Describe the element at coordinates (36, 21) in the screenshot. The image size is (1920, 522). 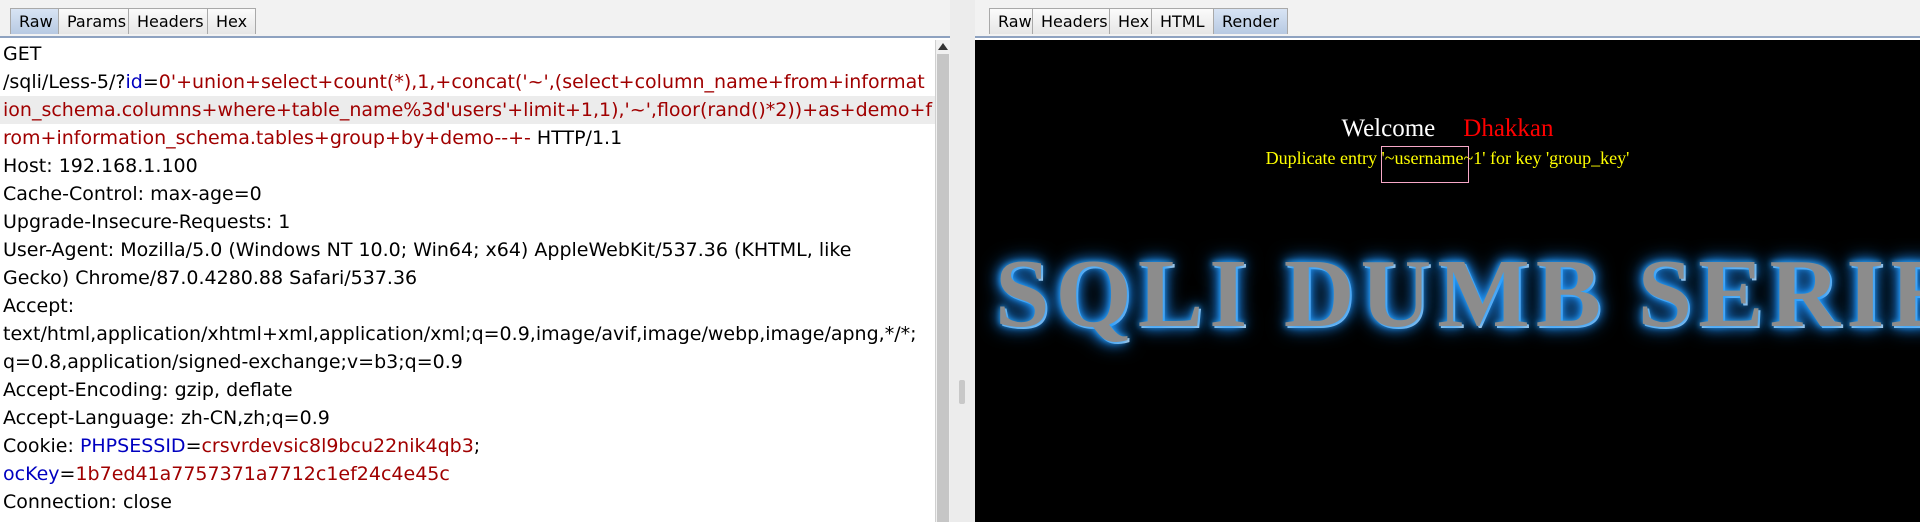
I see `tab-raw: Raw` at that location.